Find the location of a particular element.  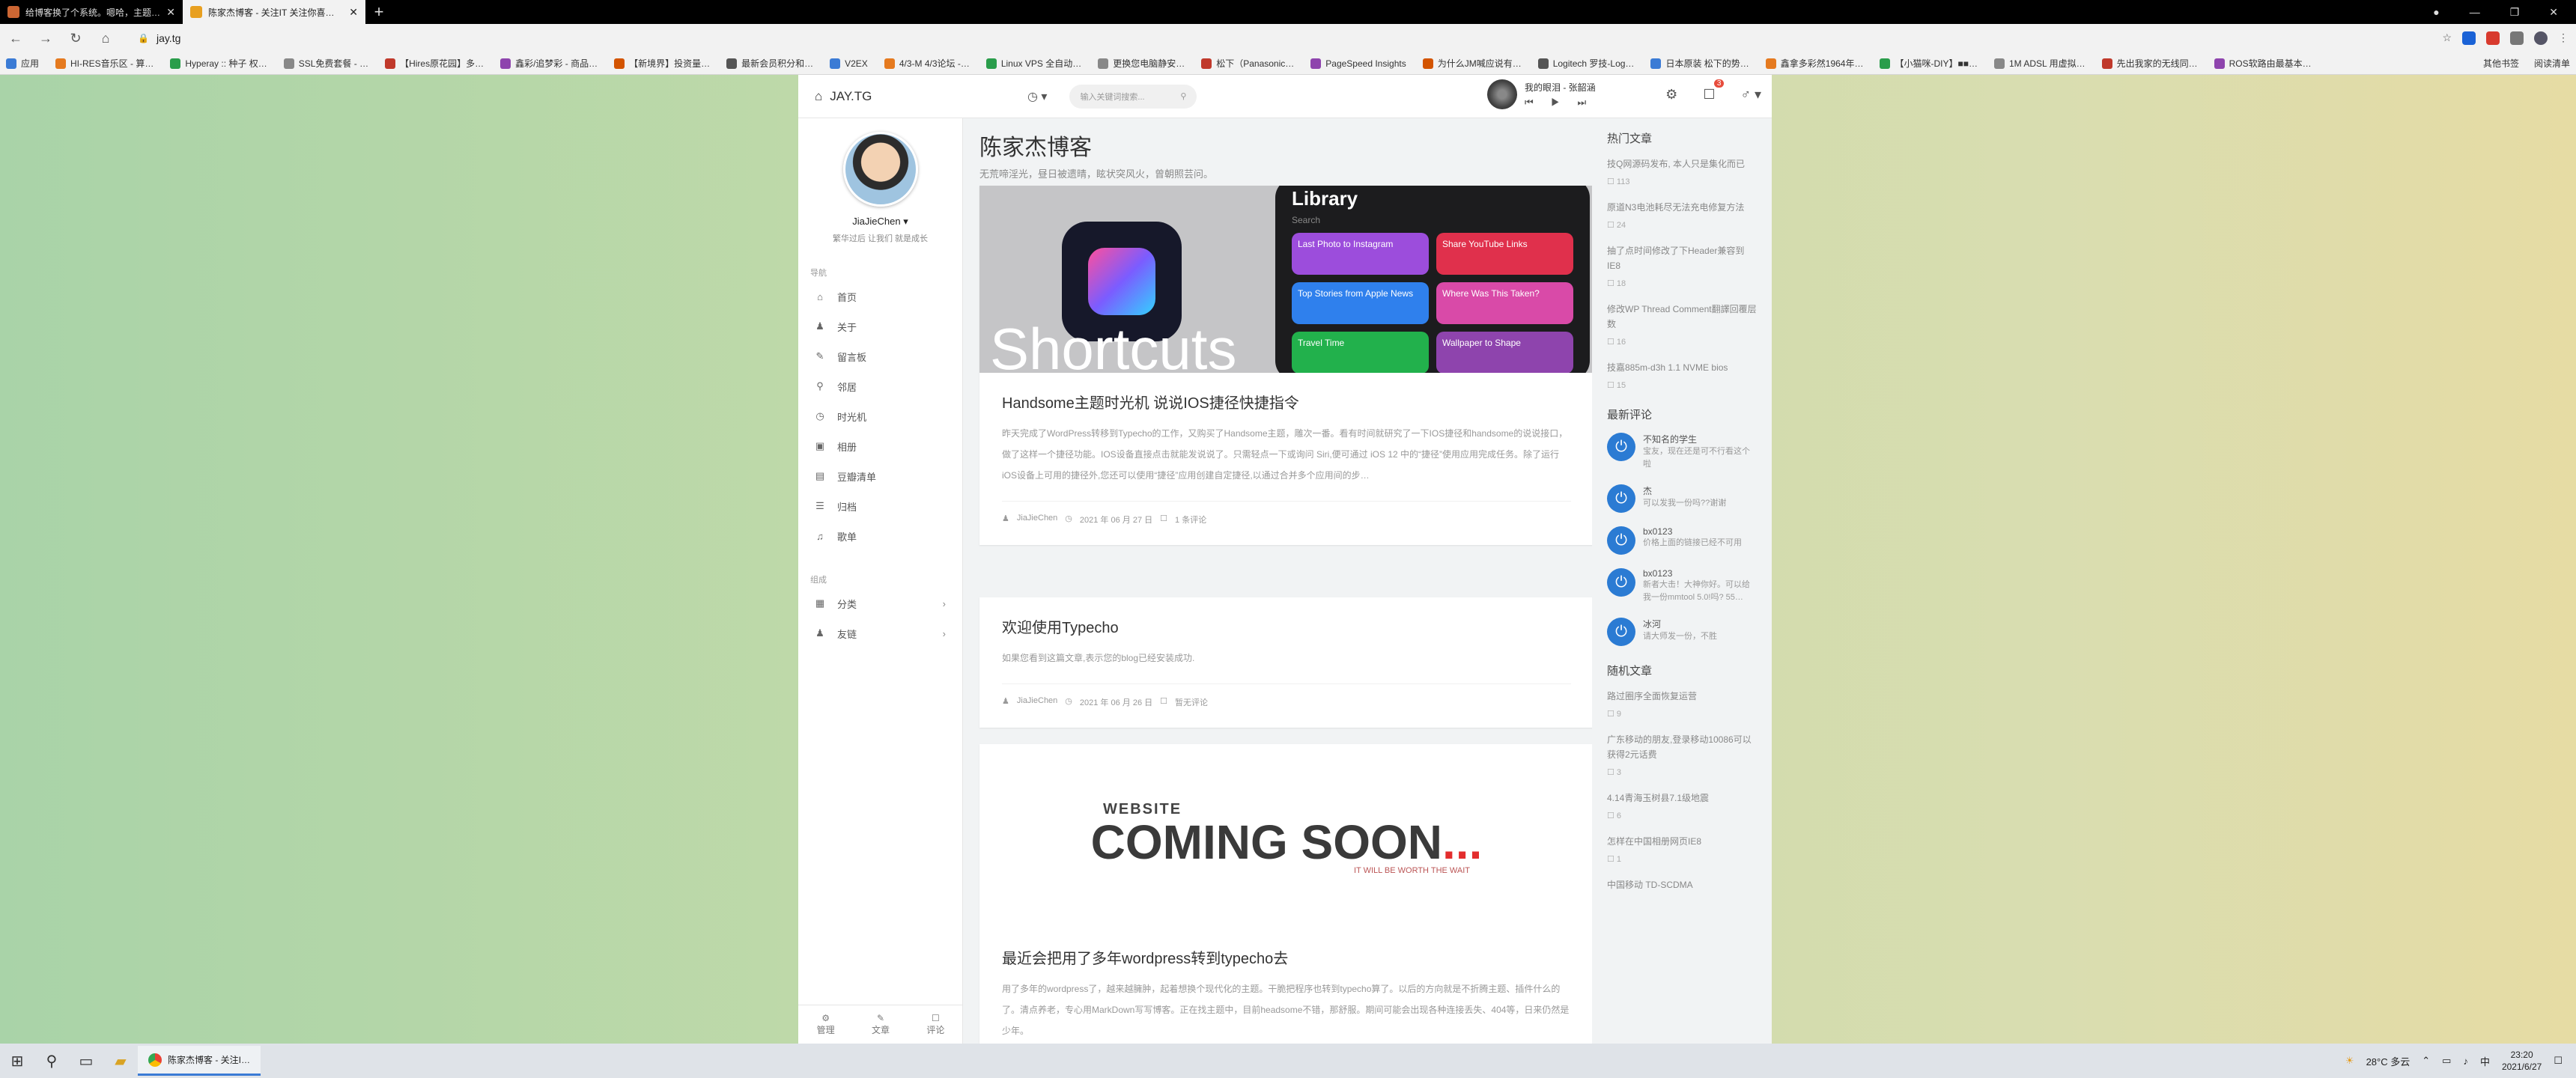

tray-chevron-icon: ⌃ is located at coordinates (2426, 1061).